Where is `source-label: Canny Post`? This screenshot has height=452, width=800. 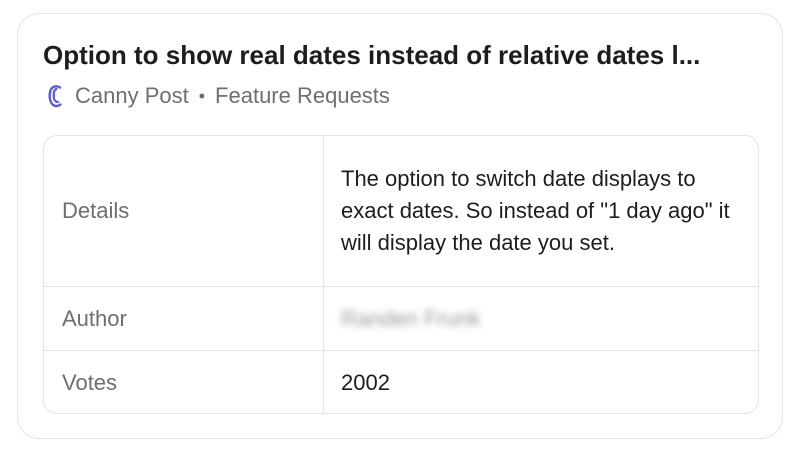
source-label: Canny Post is located at coordinates (132, 95).